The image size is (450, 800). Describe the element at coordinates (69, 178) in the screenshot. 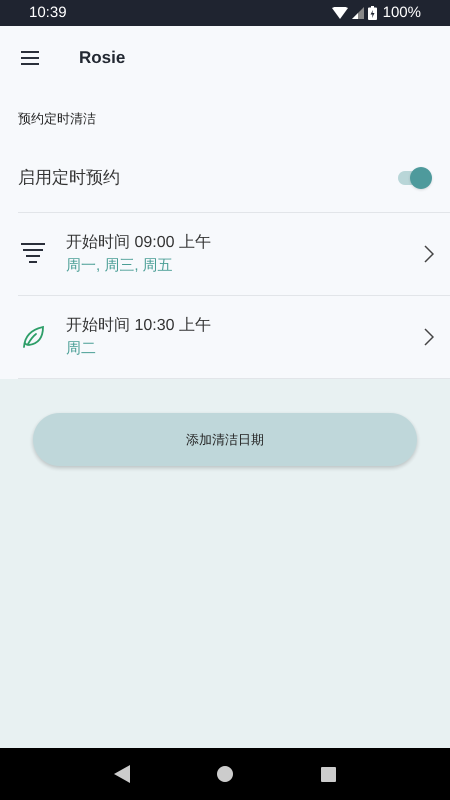

I see `toggle-label: 启用定时预约` at that location.